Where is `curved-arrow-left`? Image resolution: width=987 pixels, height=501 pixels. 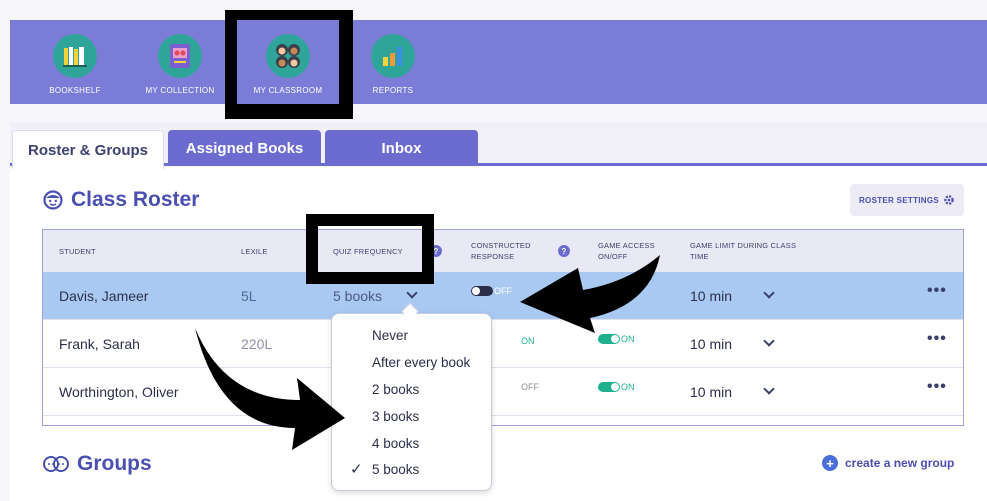
curved-arrow-left is located at coordinates (590, 294).